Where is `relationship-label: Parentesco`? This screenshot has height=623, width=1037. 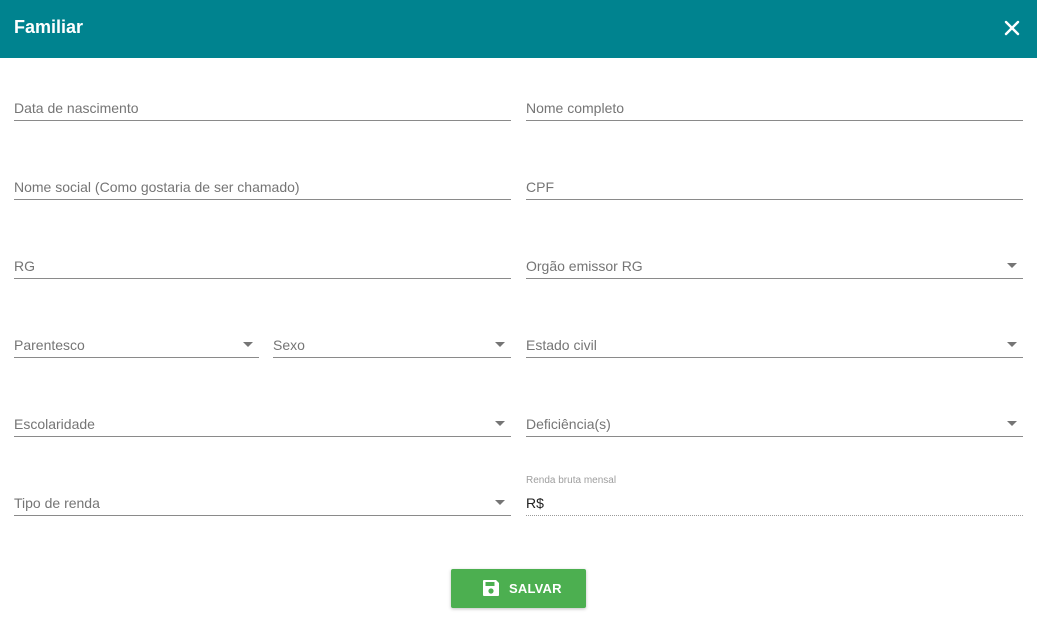
relationship-label: Parentesco is located at coordinates (49, 345).